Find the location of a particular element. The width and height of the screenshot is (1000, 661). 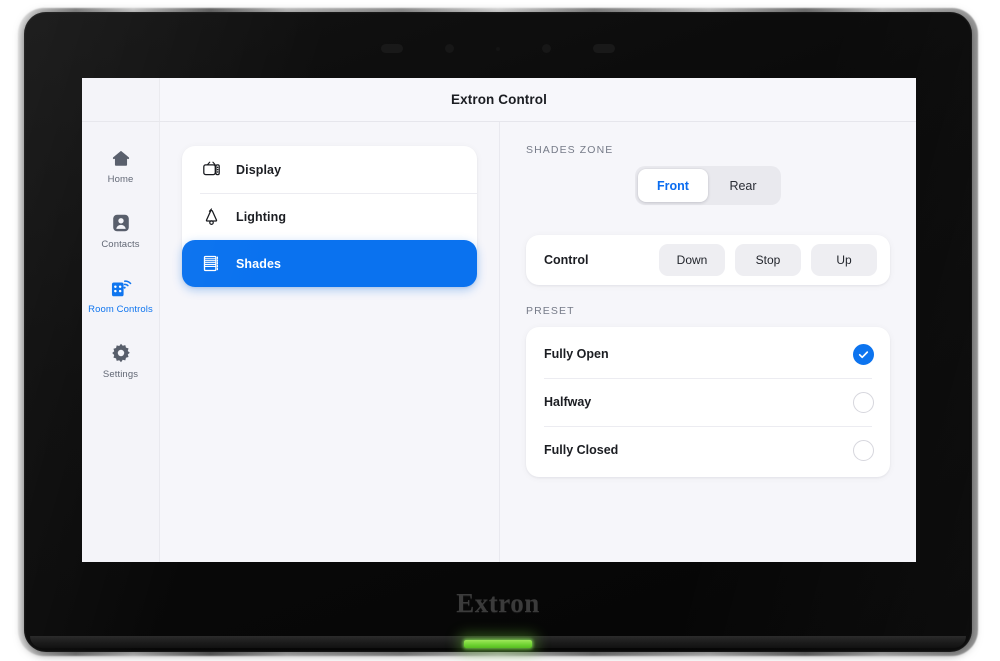

sidebar-item-label: Settings is located at coordinates (120, 374).